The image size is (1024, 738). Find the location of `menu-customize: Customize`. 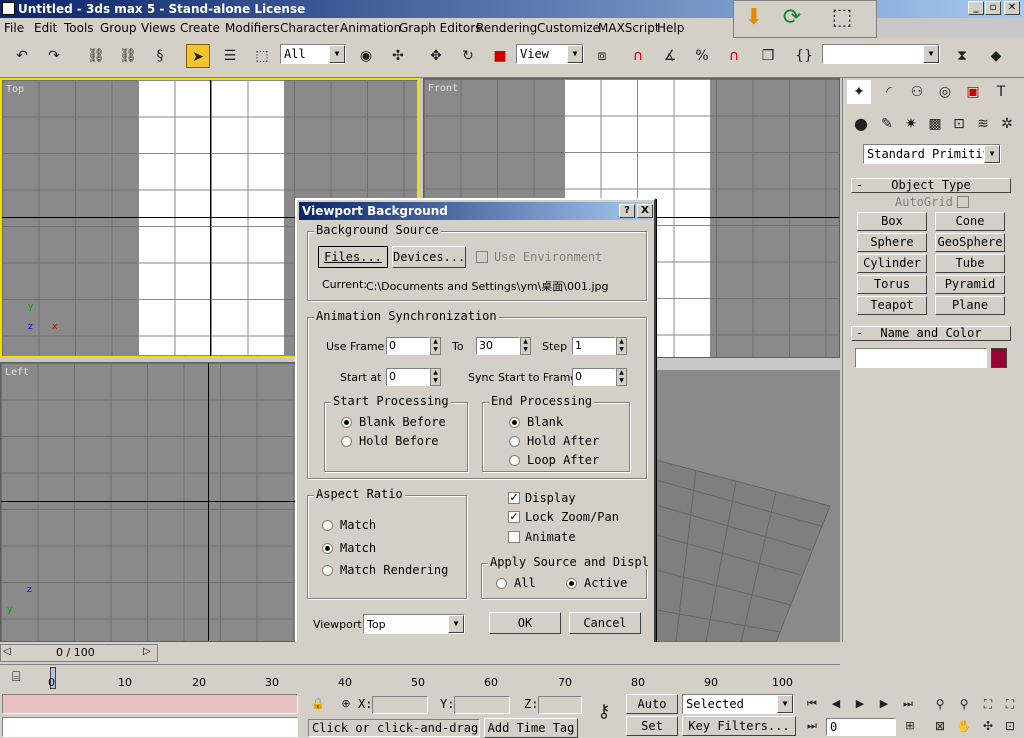

menu-customize: Customize is located at coordinates (568, 28).